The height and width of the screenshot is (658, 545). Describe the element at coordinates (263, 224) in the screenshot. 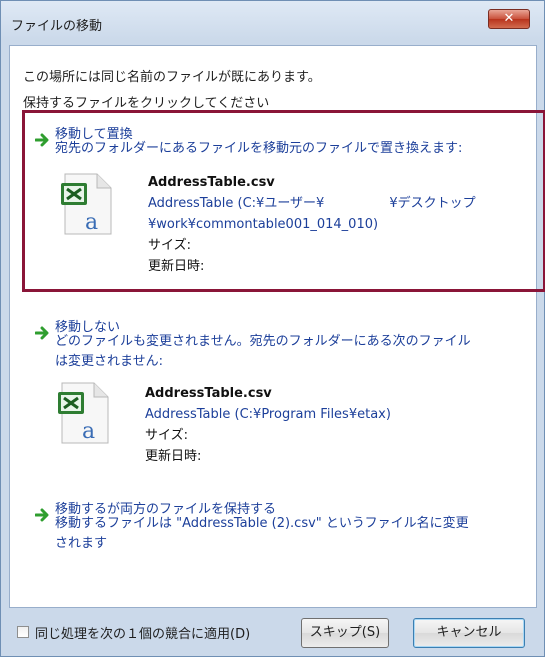

I see `file-path-line-2: ¥work¥commontable001_014_010)` at that location.